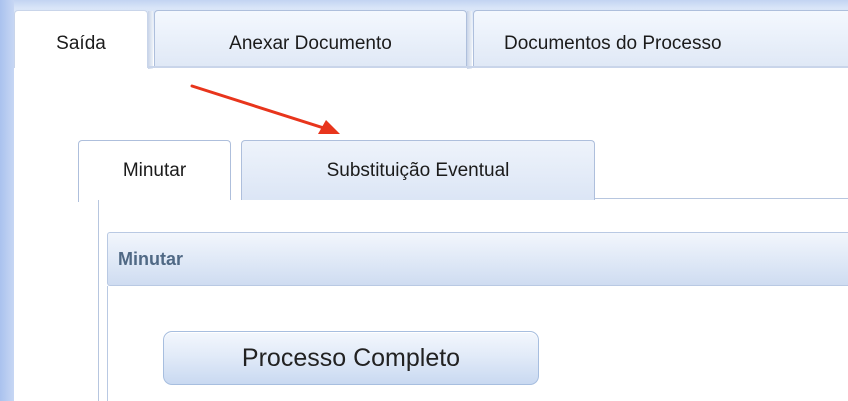 The width and height of the screenshot is (848, 401). I want to click on inner-tab-strip: Minutar Substituição Eventual, so click(463, 171).